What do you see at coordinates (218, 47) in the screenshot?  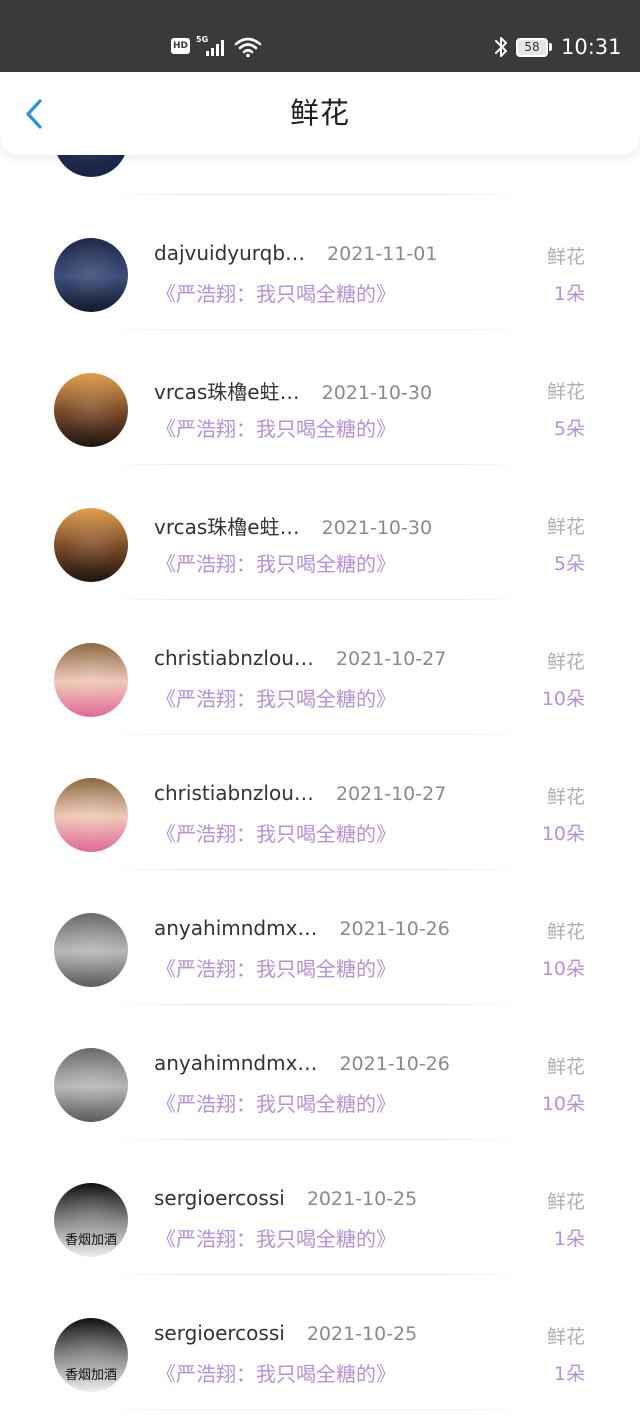 I see `signal-icon` at bounding box center [218, 47].